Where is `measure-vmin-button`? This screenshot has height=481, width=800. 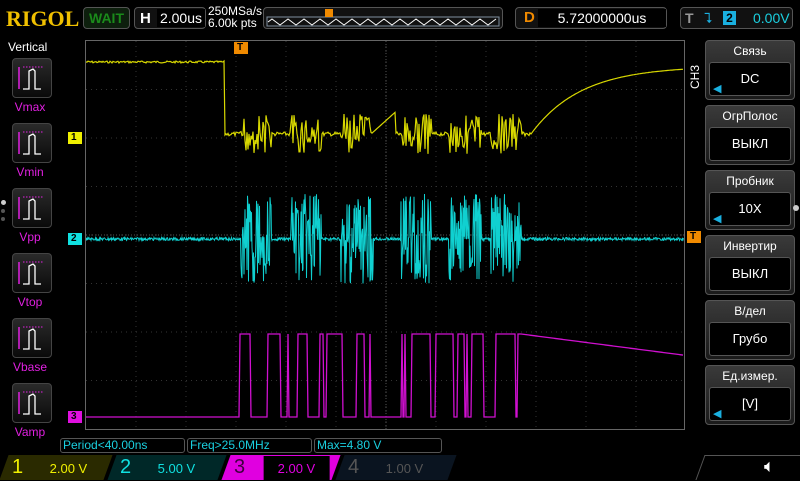
measure-vmin-button is located at coordinates (32, 143).